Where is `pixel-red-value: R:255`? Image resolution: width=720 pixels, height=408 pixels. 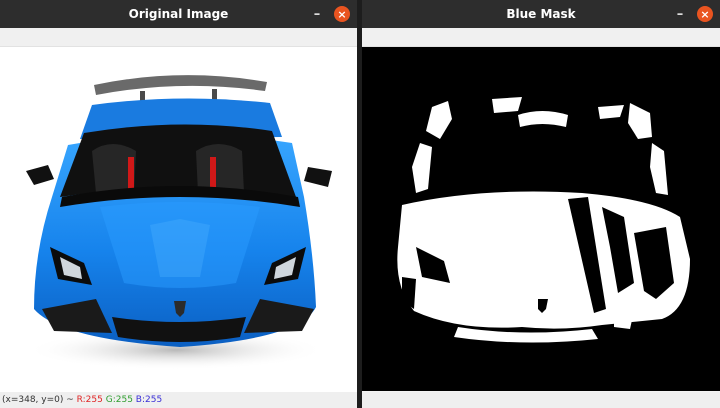
pixel-red-value: R:255 is located at coordinates (89, 400).